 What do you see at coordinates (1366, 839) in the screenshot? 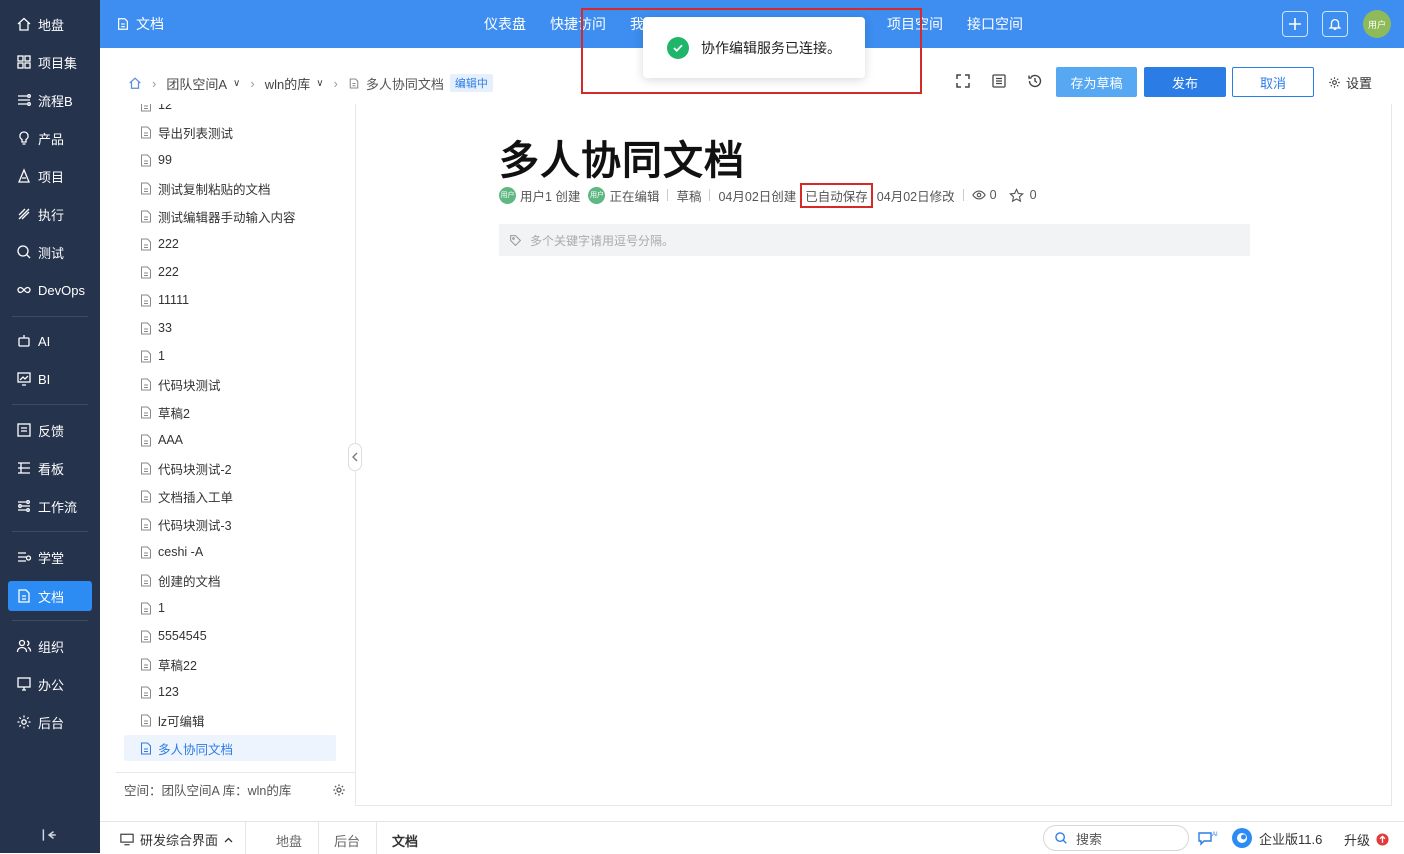
I see `upgrade-button: 升级` at bounding box center [1366, 839].